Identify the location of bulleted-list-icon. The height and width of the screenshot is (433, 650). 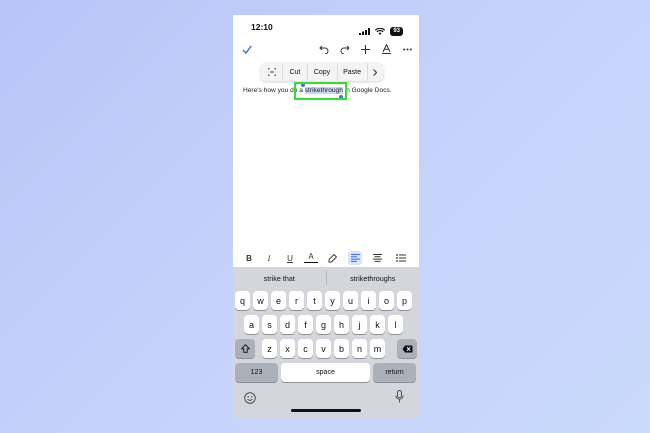
(401, 258).